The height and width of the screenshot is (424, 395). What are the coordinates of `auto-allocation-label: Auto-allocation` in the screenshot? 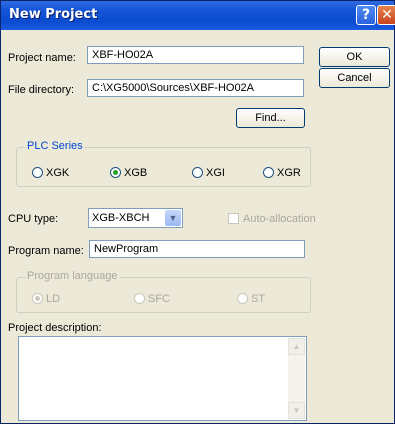 It's located at (279, 219).